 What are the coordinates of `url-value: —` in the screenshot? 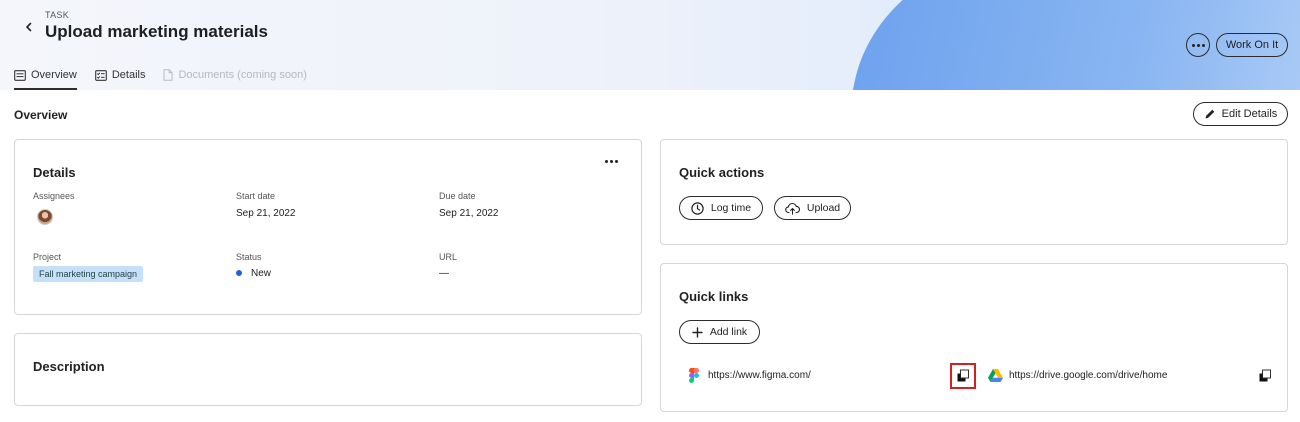 It's located at (444, 273).